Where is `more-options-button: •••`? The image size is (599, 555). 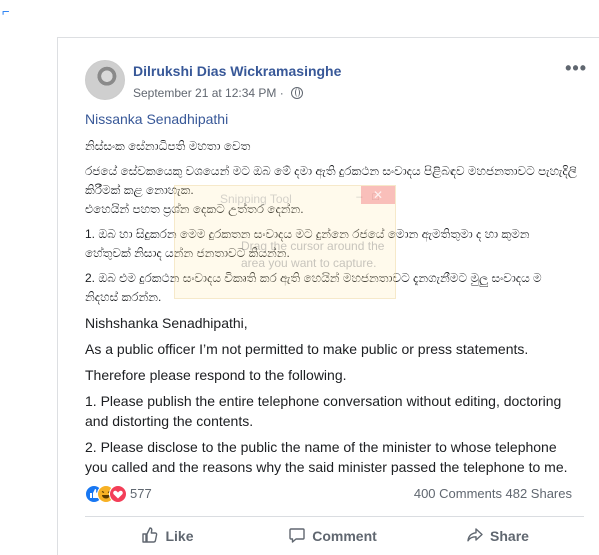
more-options-button: ••• is located at coordinates (576, 68).